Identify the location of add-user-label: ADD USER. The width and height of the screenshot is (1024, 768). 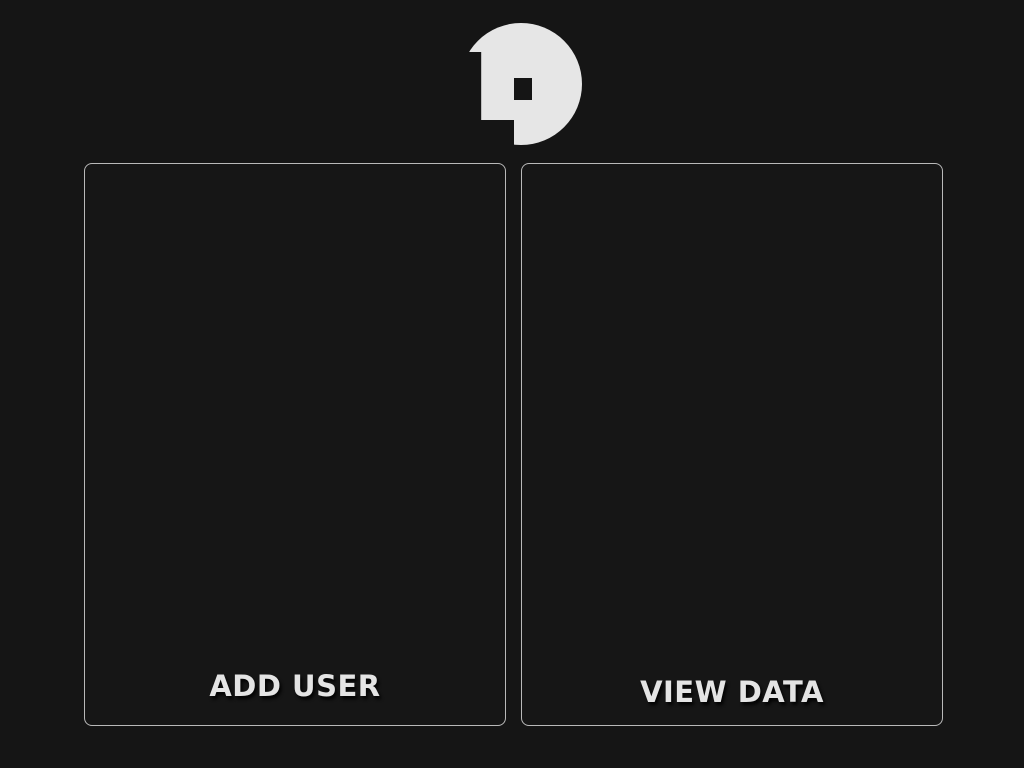
(295, 686).